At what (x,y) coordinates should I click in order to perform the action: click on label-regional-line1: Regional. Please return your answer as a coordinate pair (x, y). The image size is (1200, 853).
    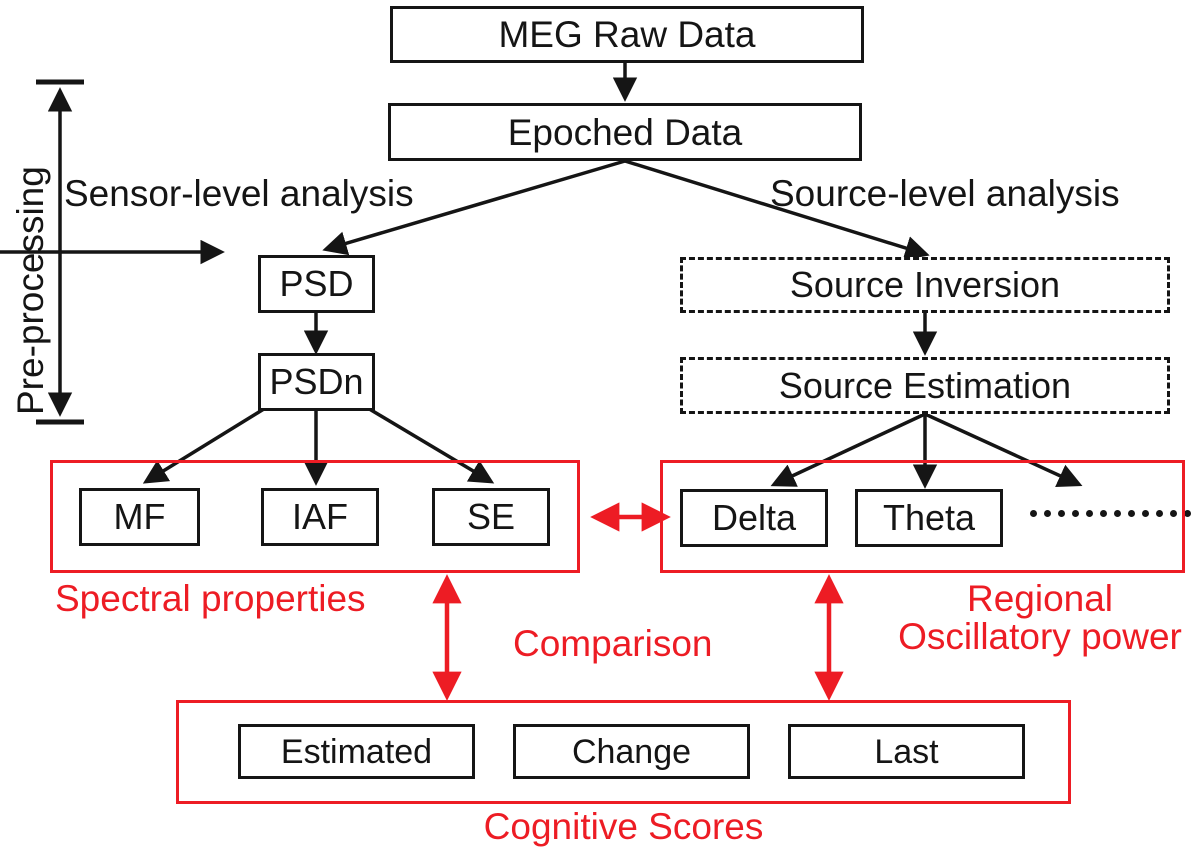
    Looking at the image, I should click on (1040, 598).